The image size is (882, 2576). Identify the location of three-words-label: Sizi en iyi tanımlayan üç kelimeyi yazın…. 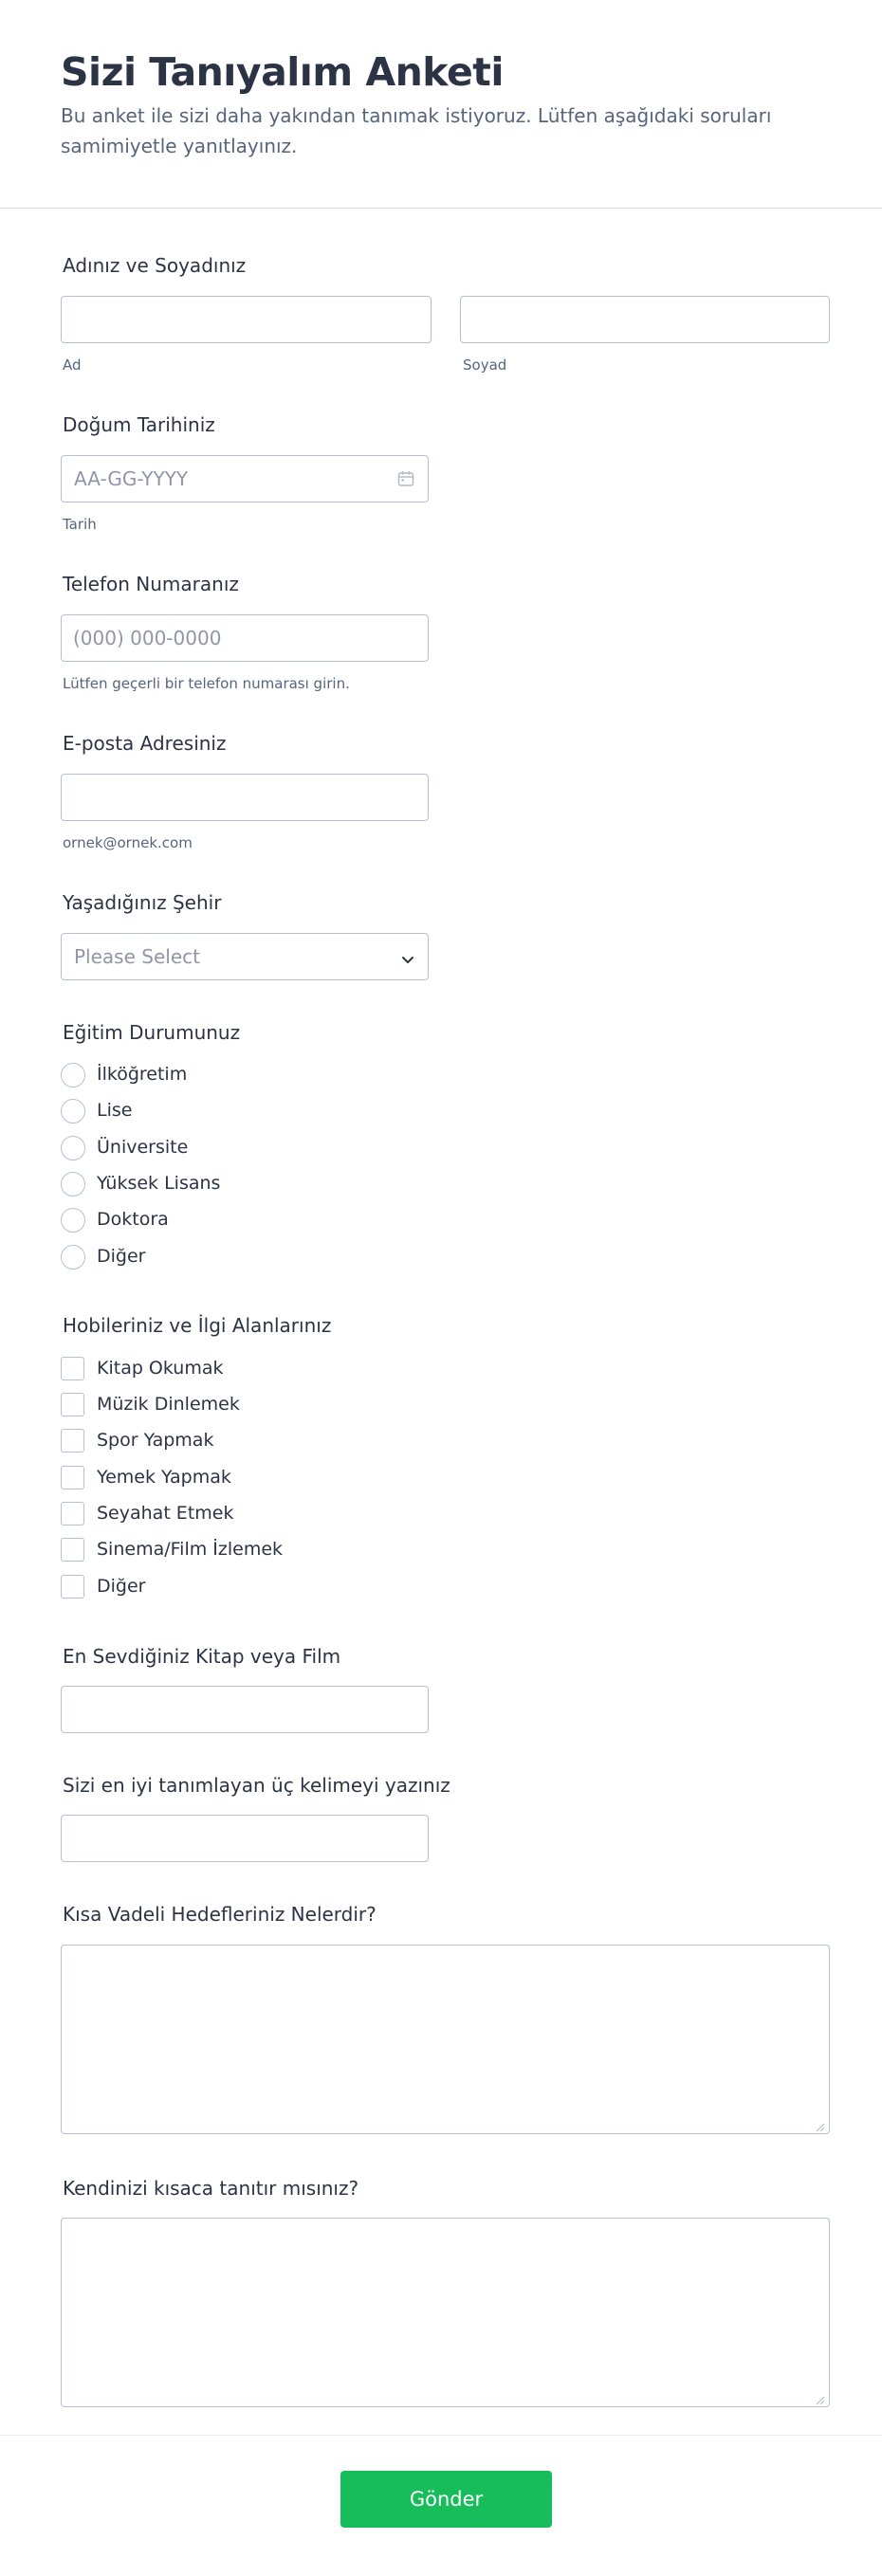
(256, 1785).